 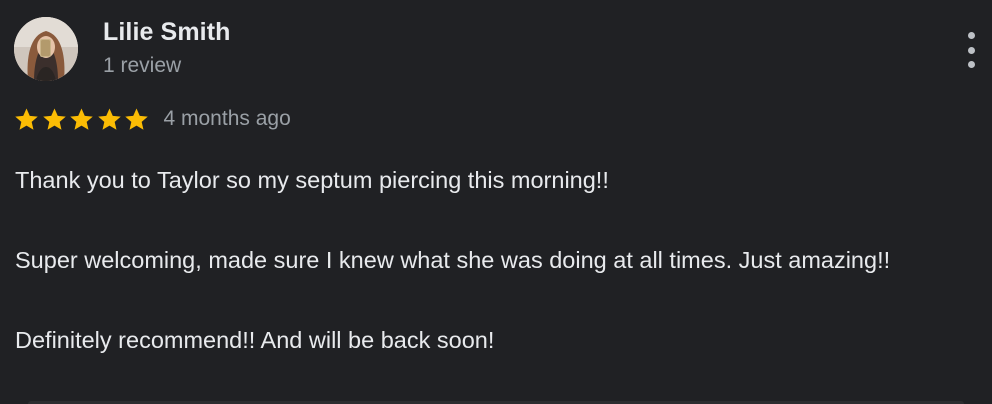 I want to click on rating-row: 4 months ago, so click(x=152, y=119).